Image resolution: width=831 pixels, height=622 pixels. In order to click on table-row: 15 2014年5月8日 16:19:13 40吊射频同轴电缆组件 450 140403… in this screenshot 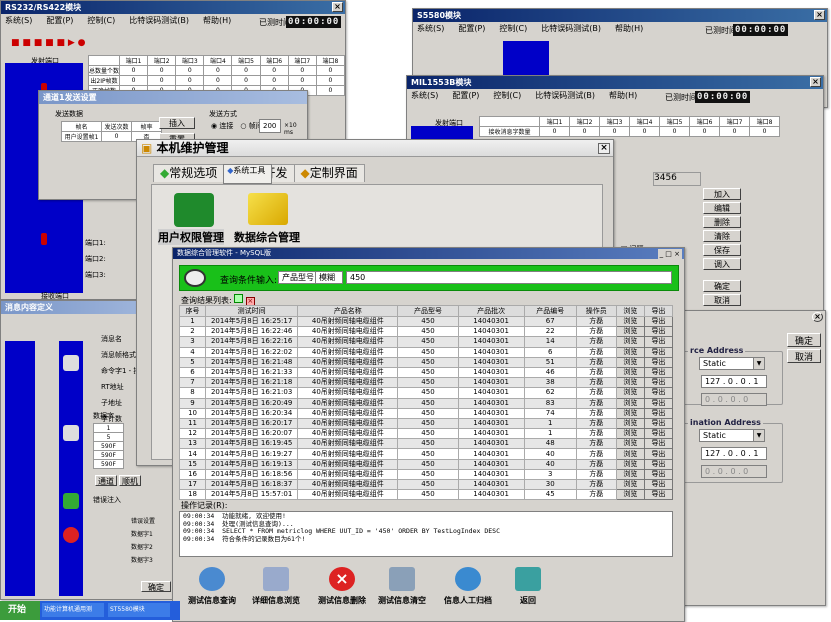, I will do `click(426, 464)`.